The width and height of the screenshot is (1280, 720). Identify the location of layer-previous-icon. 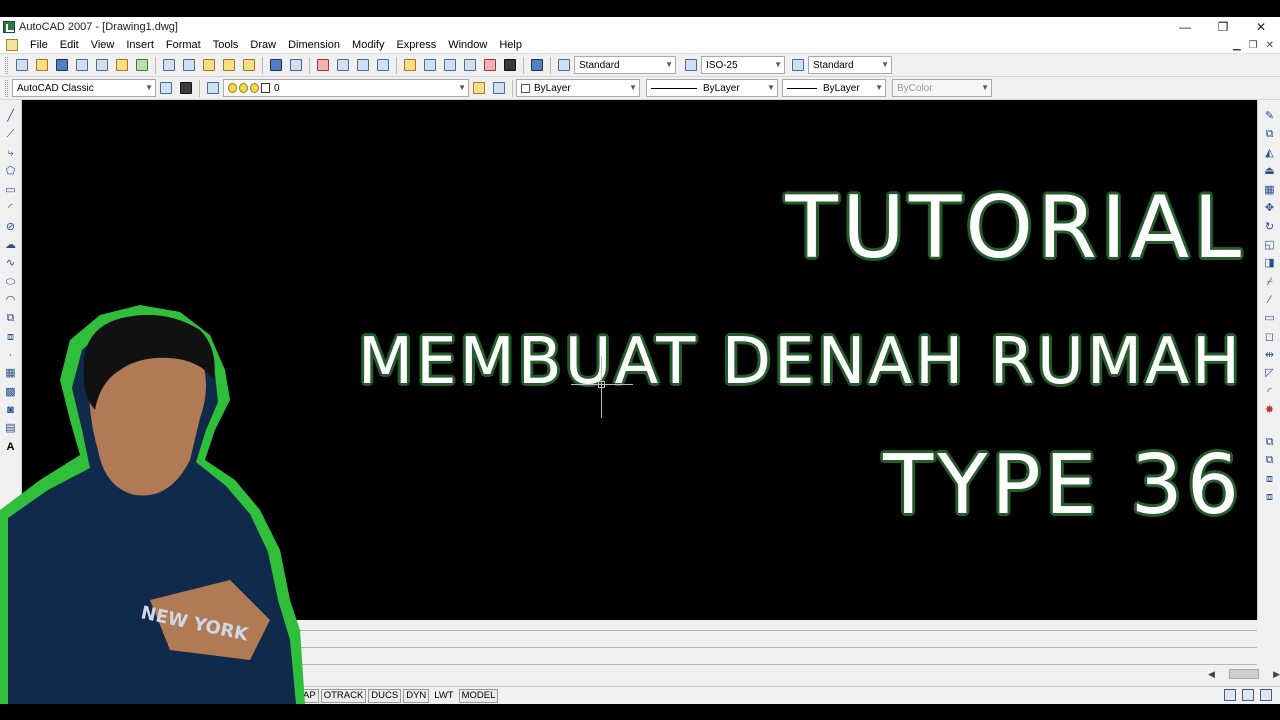
(499, 88).